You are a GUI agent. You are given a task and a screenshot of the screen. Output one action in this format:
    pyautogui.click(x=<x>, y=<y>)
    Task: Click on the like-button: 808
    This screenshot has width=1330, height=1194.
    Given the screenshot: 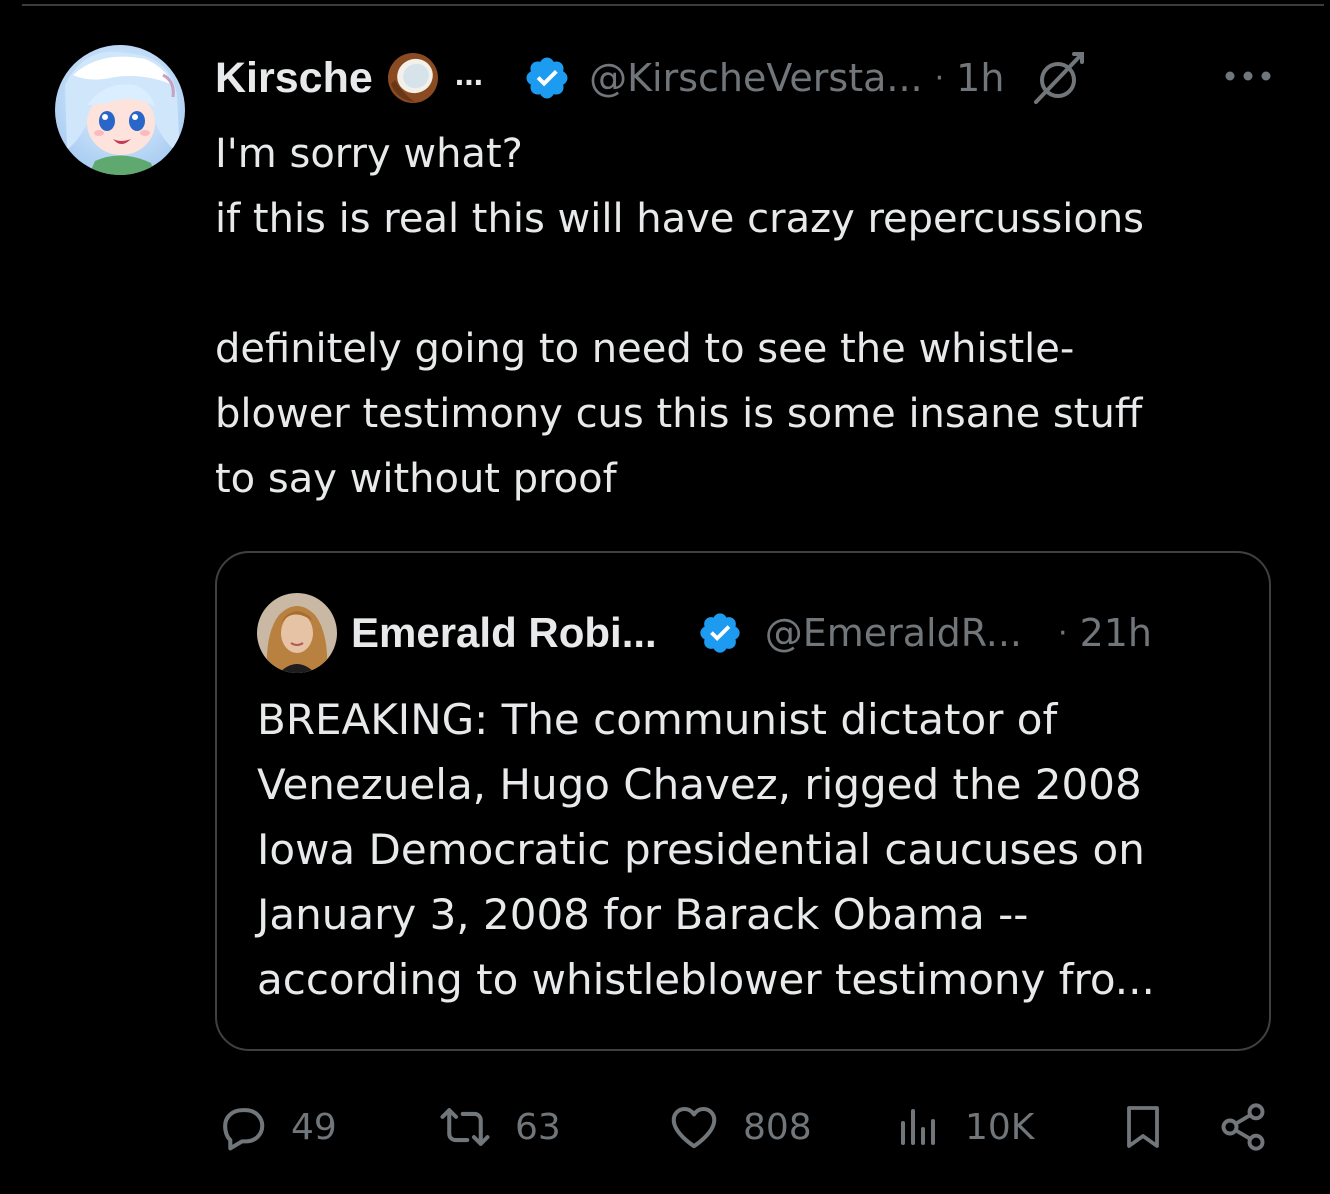 What is the action you would take?
    pyautogui.click(x=739, y=1127)
    